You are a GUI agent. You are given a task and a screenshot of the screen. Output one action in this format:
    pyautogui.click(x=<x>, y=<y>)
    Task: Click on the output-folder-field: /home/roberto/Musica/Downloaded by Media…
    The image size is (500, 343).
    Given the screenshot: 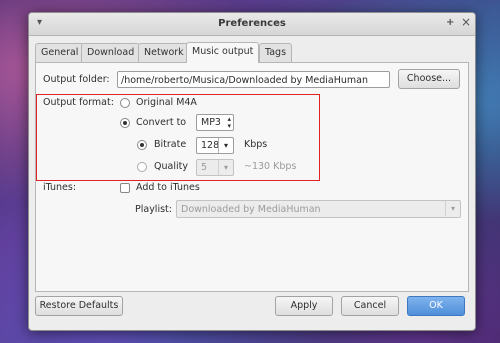 What is the action you would take?
    pyautogui.click(x=253, y=79)
    